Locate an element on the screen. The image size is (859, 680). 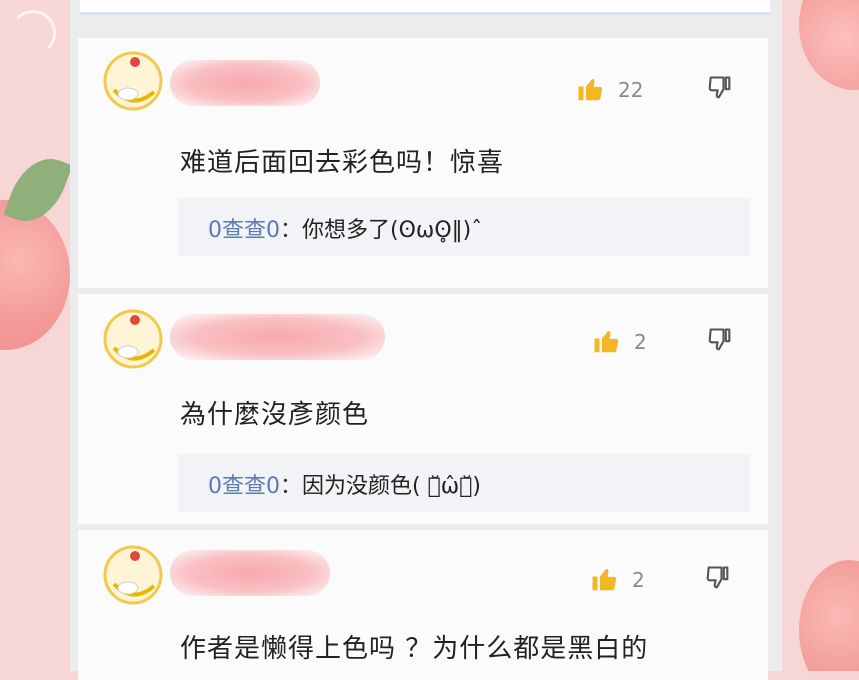
reply-line: 0查查0：你想多了(ʘωʘ̥‖)ˆ is located at coordinates (345, 228).